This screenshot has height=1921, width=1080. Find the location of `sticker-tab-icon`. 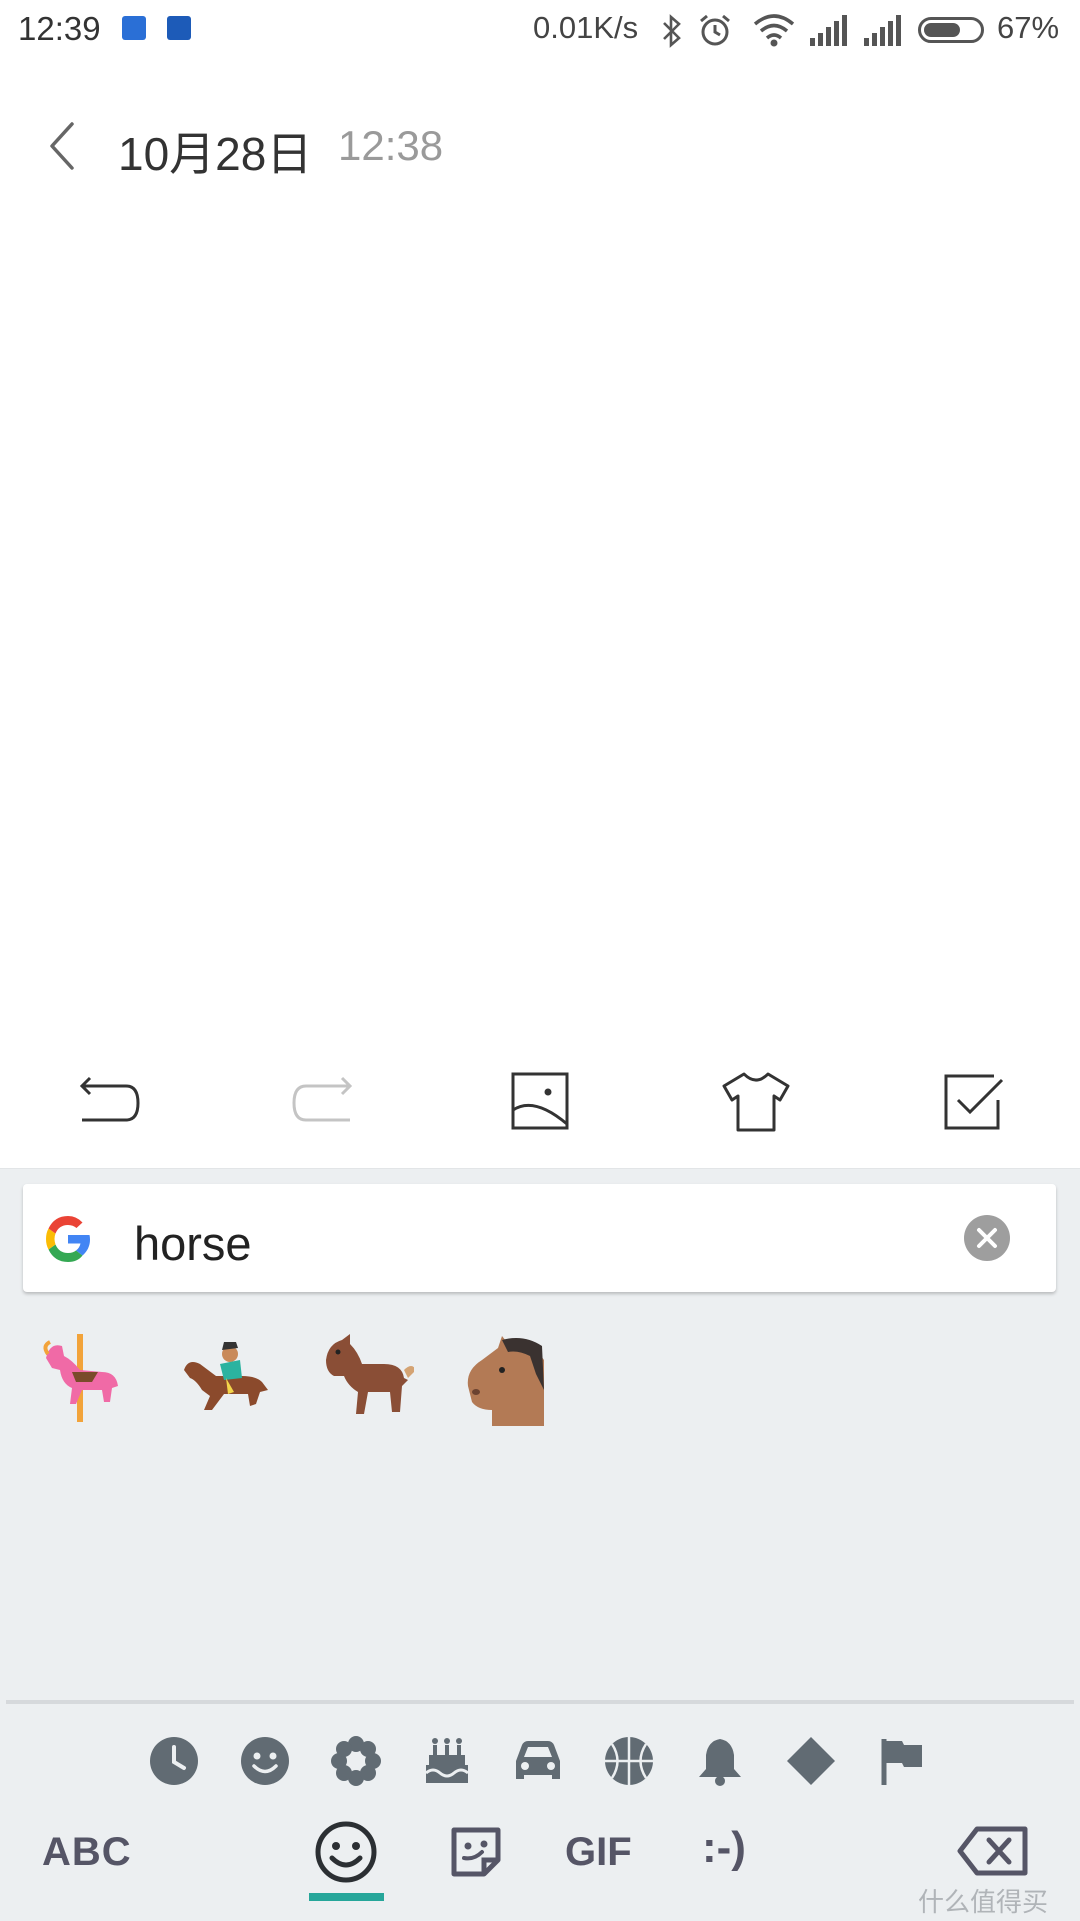

sticker-tab-icon is located at coordinates (476, 1852).